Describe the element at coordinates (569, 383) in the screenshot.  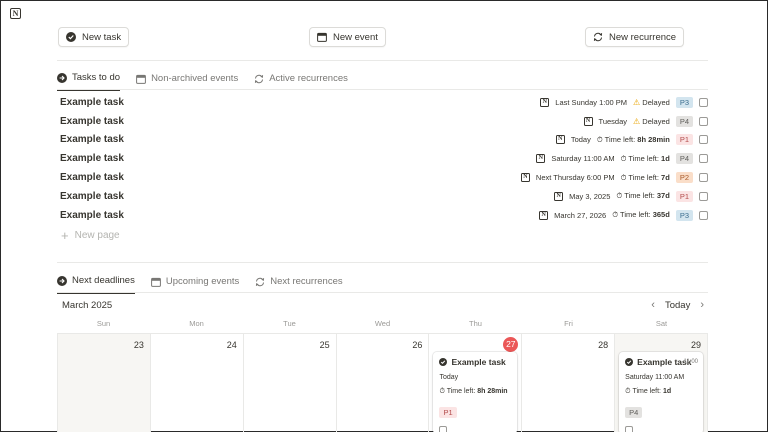
I see `calendar-day-cell: 28` at that location.